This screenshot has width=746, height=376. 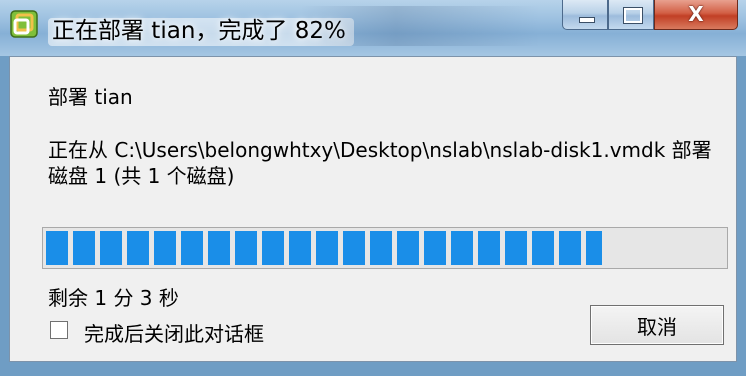 What do you see at coordinates (24, 24) in the screenshot?
I see `vsphere-app-icon` at bounding box center [24, 24].